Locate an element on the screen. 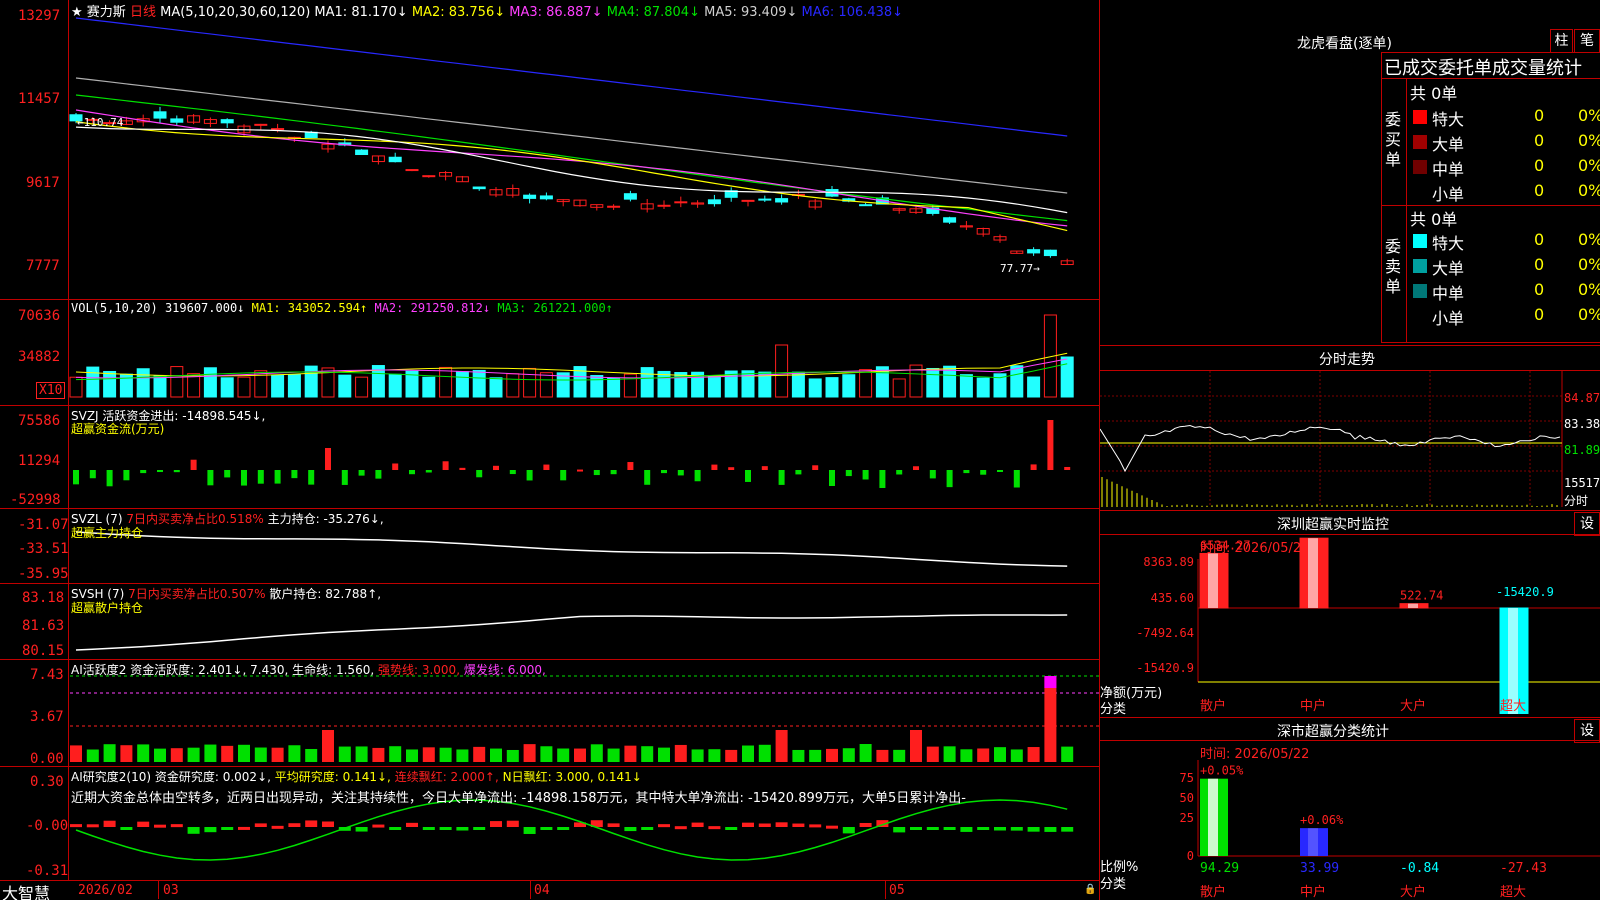  ma4-line is located at coordinates (571, 158).